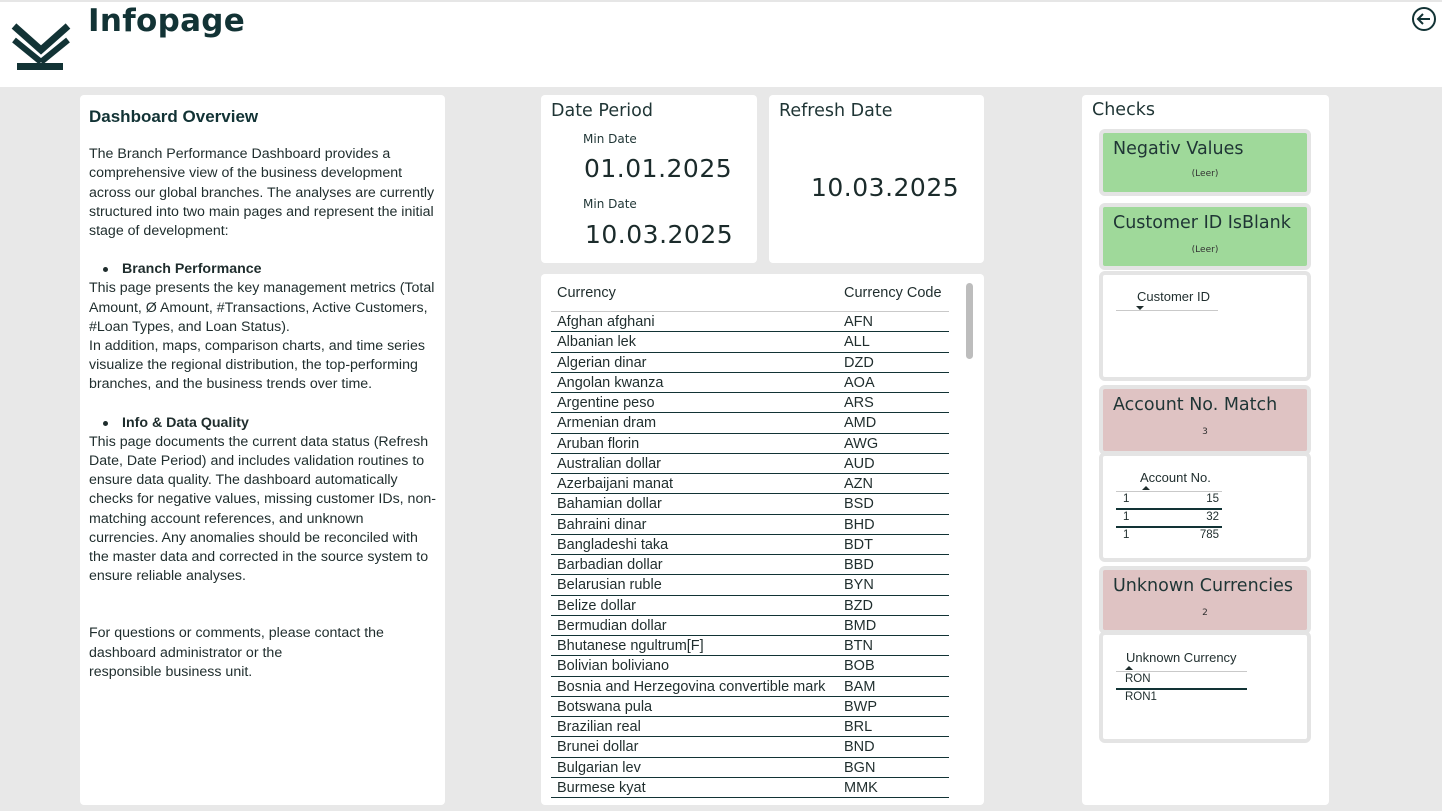 This screenshot has width=1442, height=811. Describe the element at coordinates (860, 625) in the screenshot. I see `currency-code-cell: BMD` at that location.